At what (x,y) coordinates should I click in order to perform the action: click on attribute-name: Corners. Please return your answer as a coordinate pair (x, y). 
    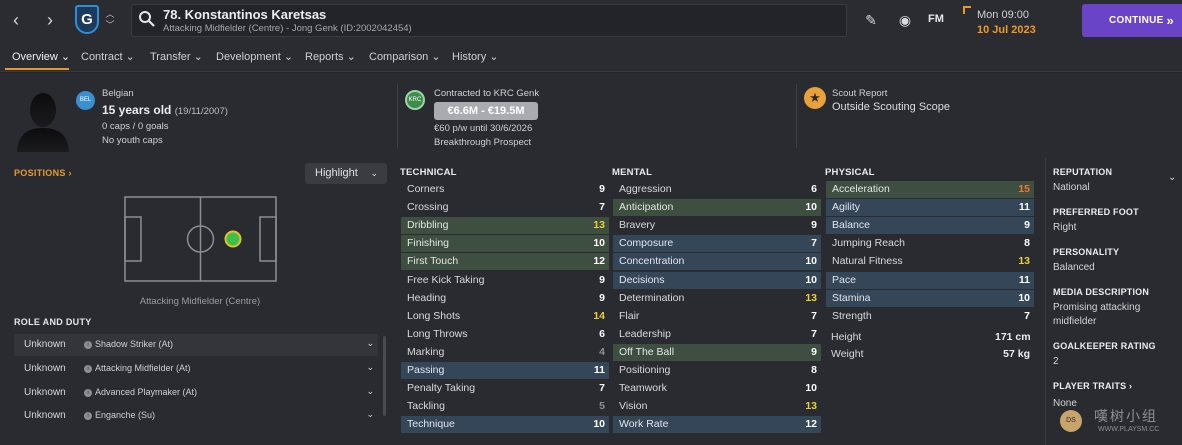
    Looking at the image, I should click on (426, 189).